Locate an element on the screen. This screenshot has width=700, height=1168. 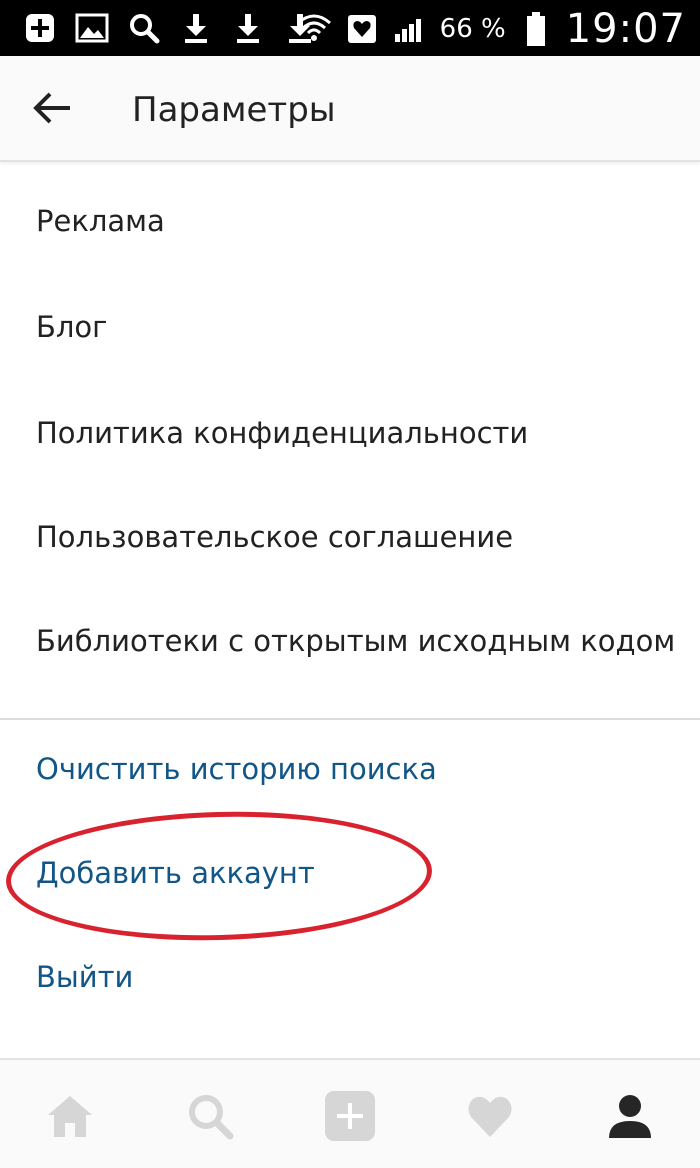
annotation-circle is located at coordinates (219, 876).